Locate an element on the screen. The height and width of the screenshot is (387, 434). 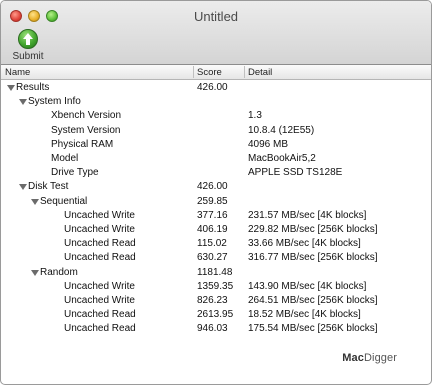
row-name: Xbench Version is located at coordinates (86, 116).